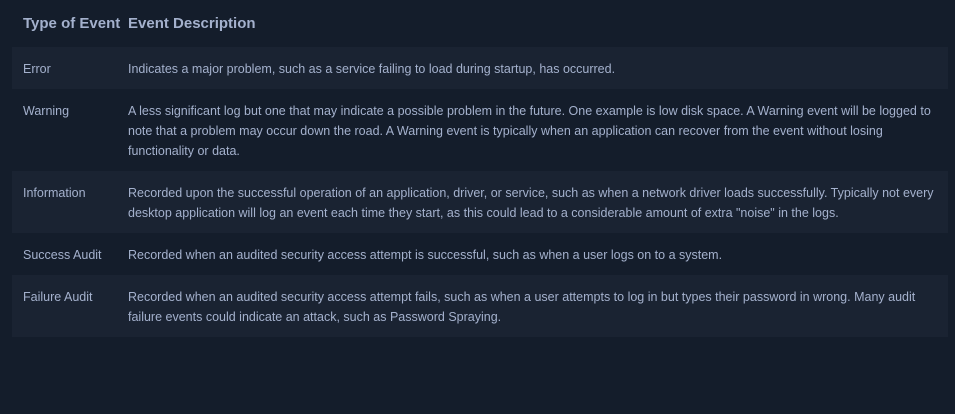 This screenshot has width=955, height=414. Describe the element at coordinates (46, 111) in the screenshot. I see `event-type-cell: Warning` at that location.